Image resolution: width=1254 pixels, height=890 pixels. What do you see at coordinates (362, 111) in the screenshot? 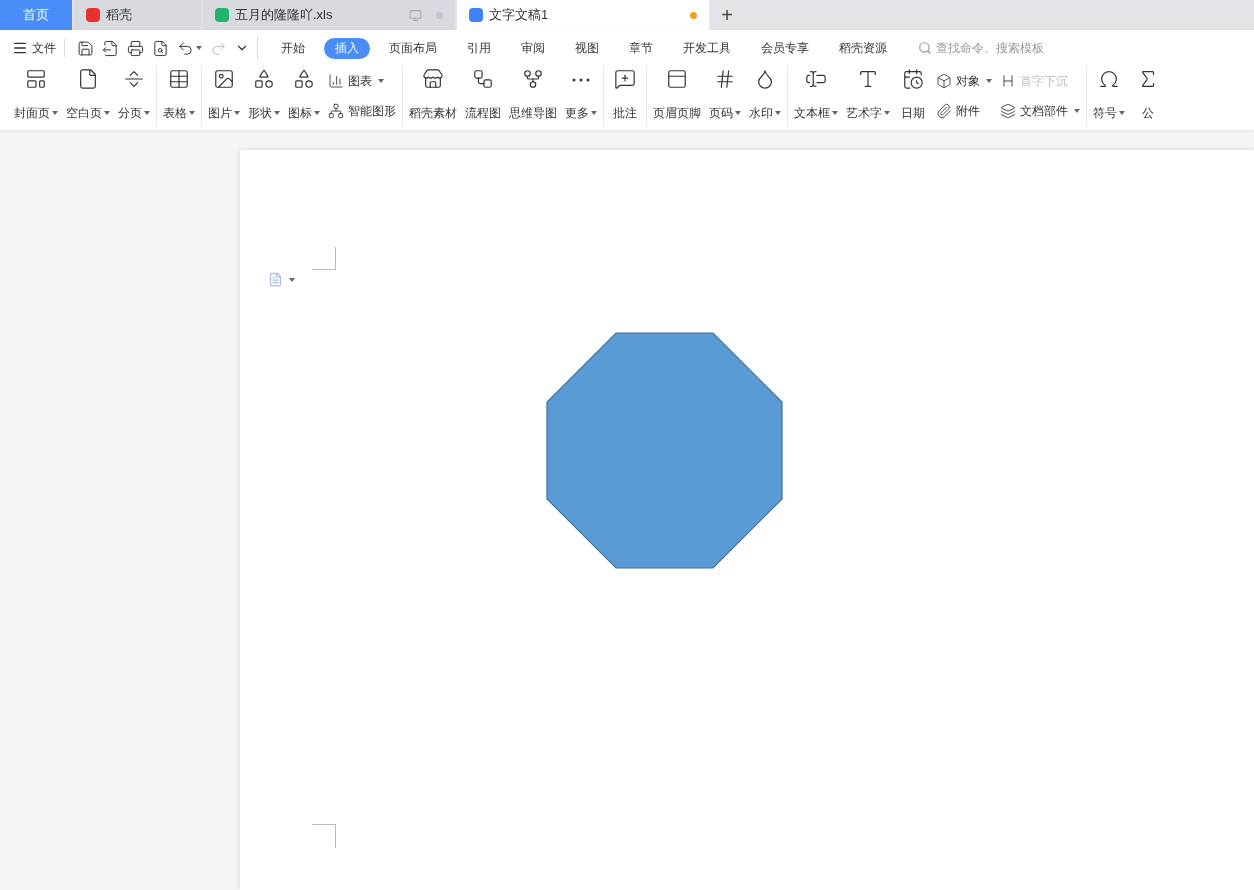
I see `ribbon-button: 智能图形` at bounding box center [362, 111].